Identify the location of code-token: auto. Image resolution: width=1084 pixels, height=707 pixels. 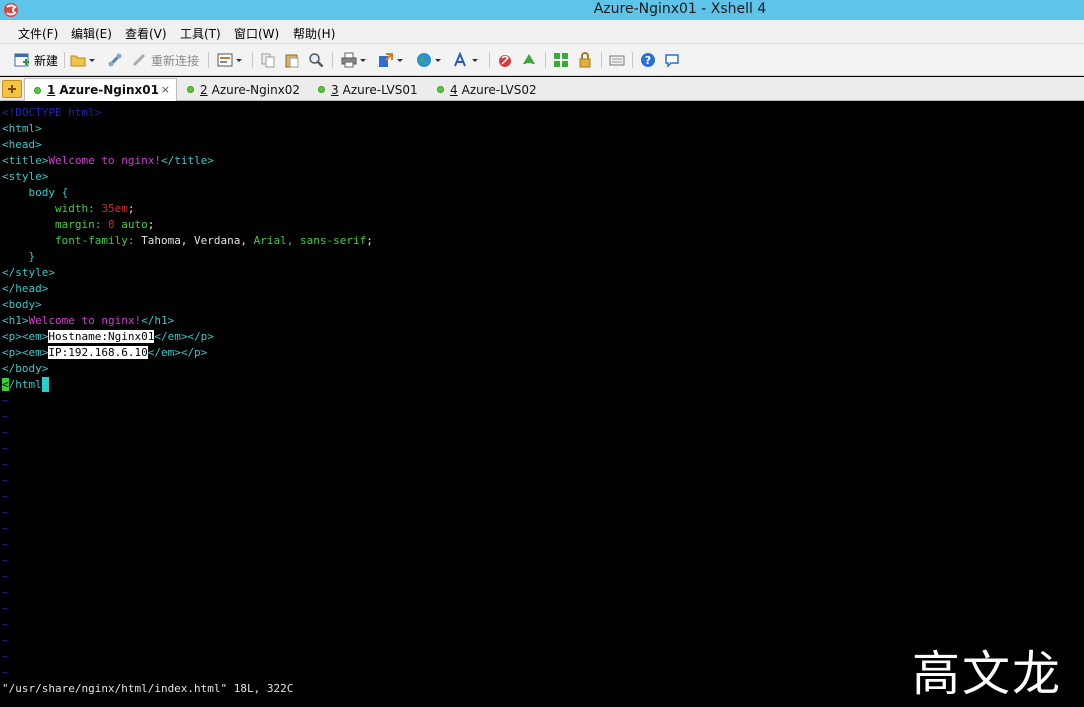
(131, 224).